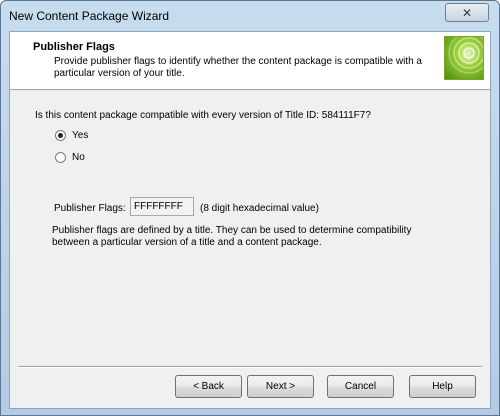 The height and width of the screenshot is (416, 500). Describe the element at coordinates (60, 135) in the screenshot. I see `yes-radio` at that location.